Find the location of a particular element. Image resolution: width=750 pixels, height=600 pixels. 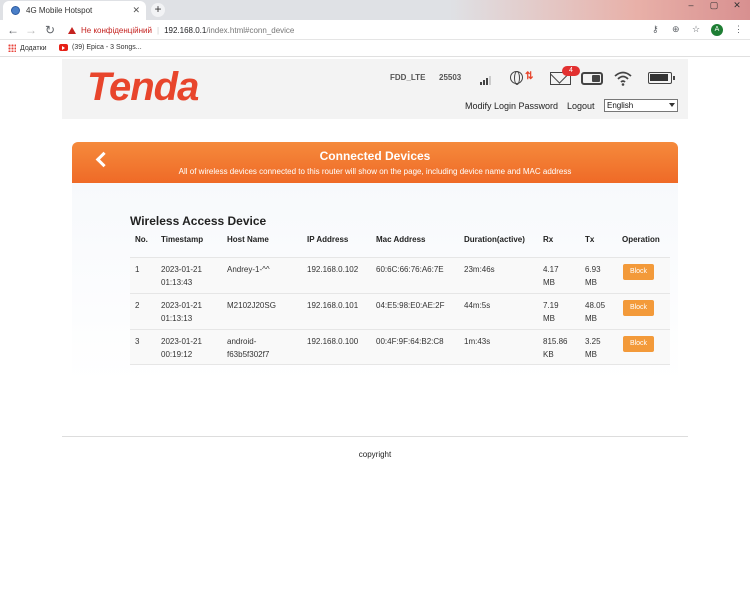

bookmark-apps: Додатки is located at coordinates (27, 48).